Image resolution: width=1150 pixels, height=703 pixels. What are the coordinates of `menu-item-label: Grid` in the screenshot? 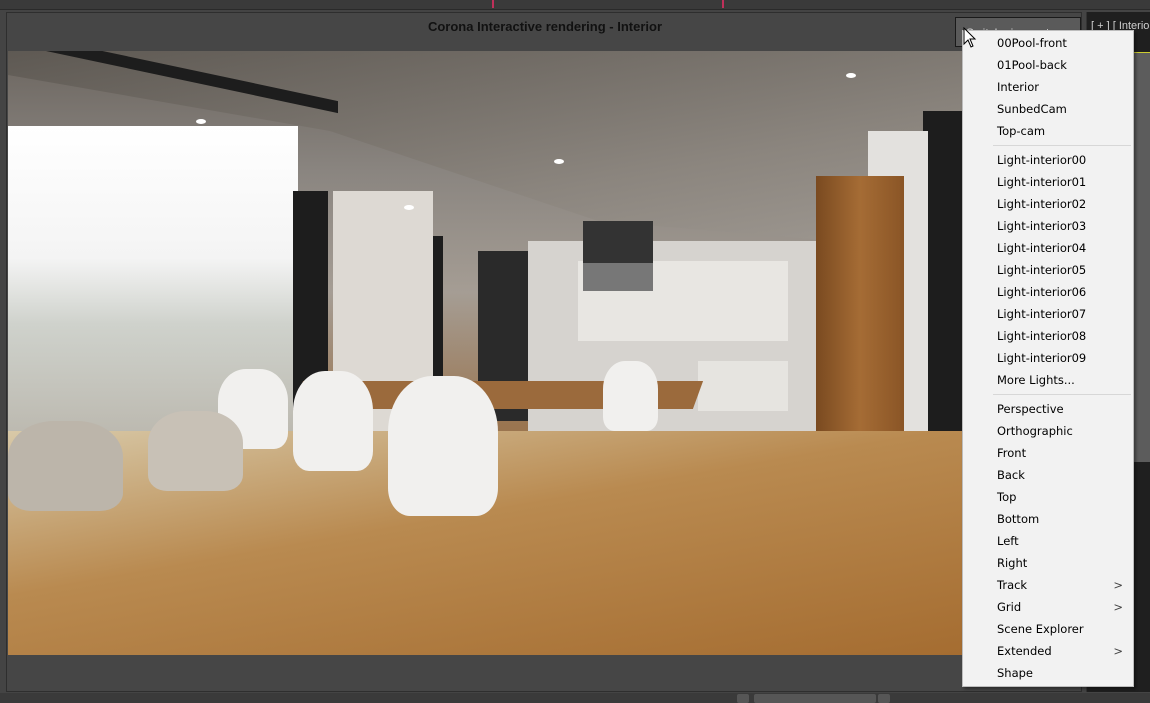 It's located at (1009, 607).